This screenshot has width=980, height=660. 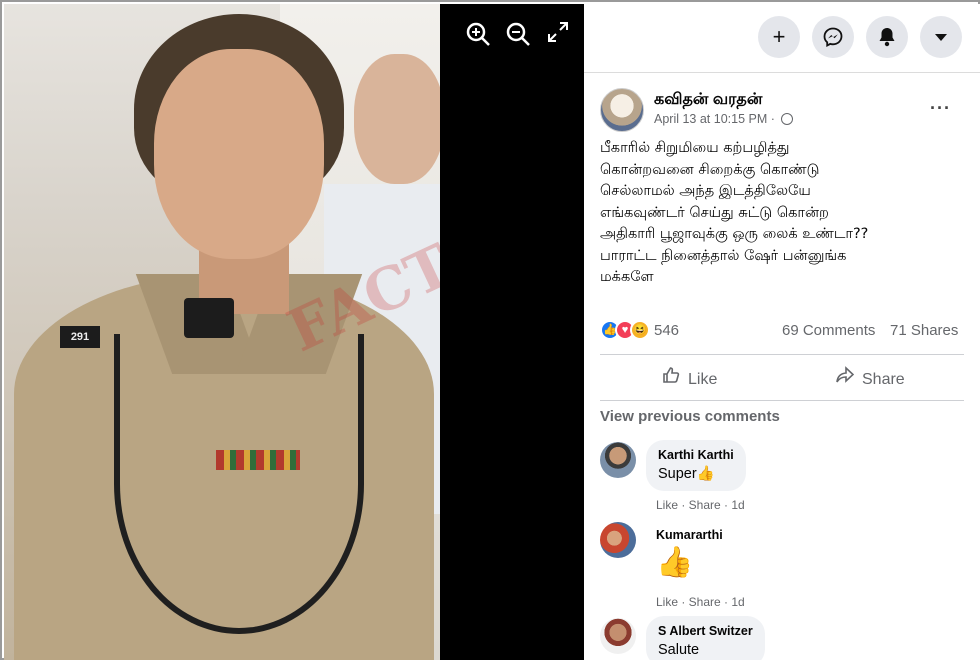 I want to click on comment-bubble: Karthi Karthi Super👍, so click(x=696, y=465).